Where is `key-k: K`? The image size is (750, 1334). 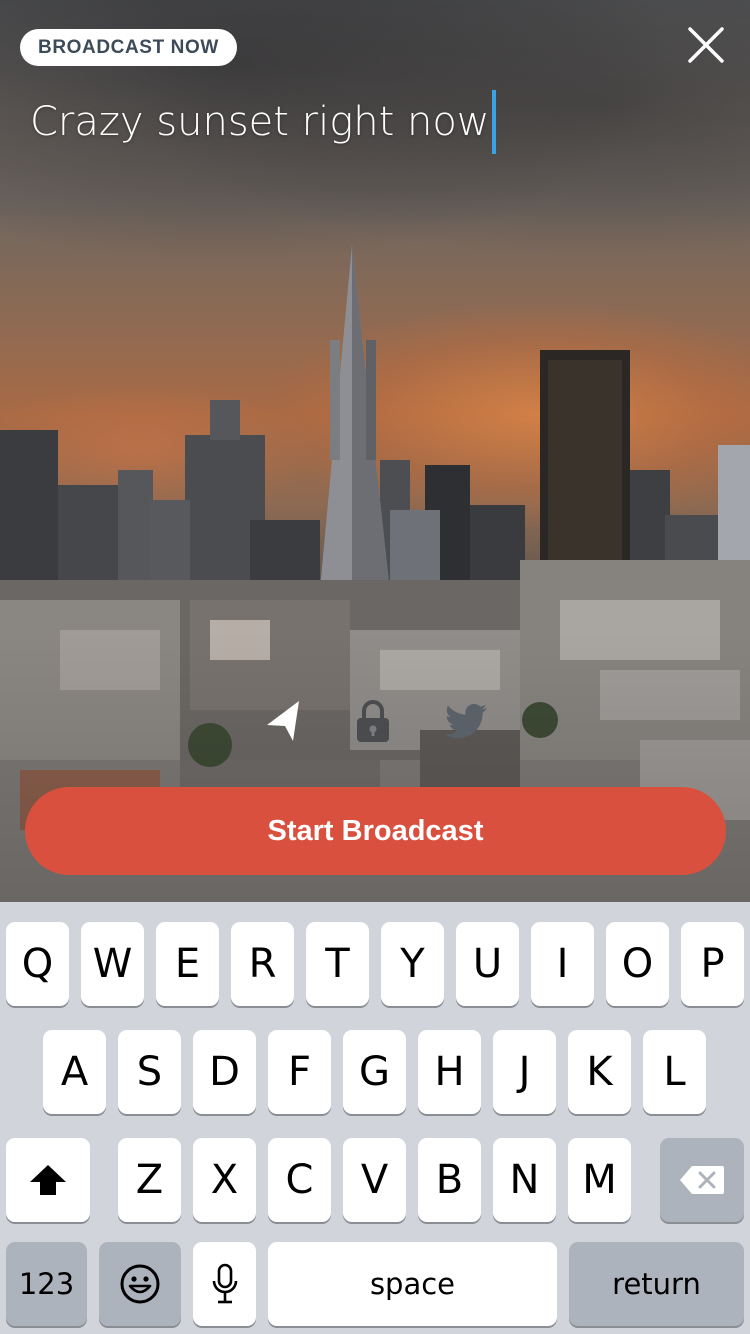
key-k: K is located at coordinates (599, 1072).